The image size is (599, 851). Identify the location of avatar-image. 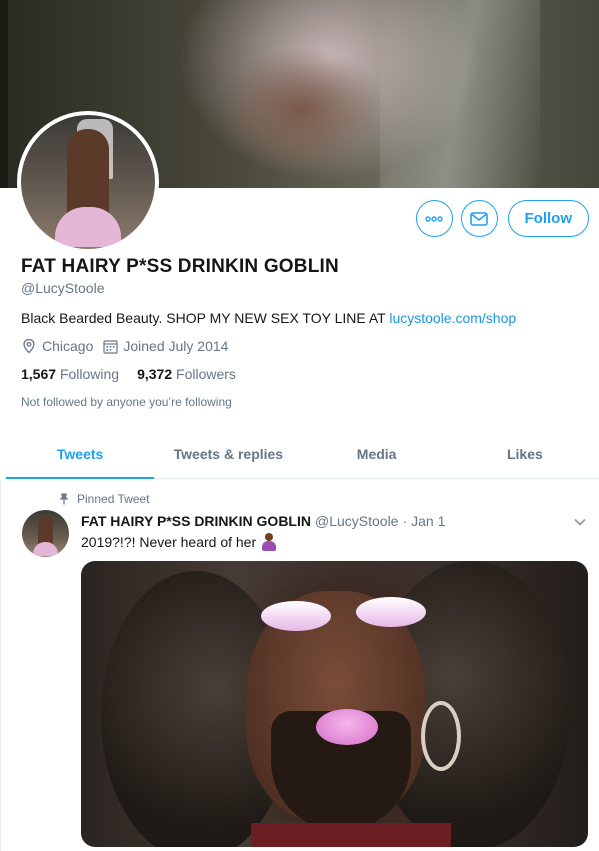
(88, 182).